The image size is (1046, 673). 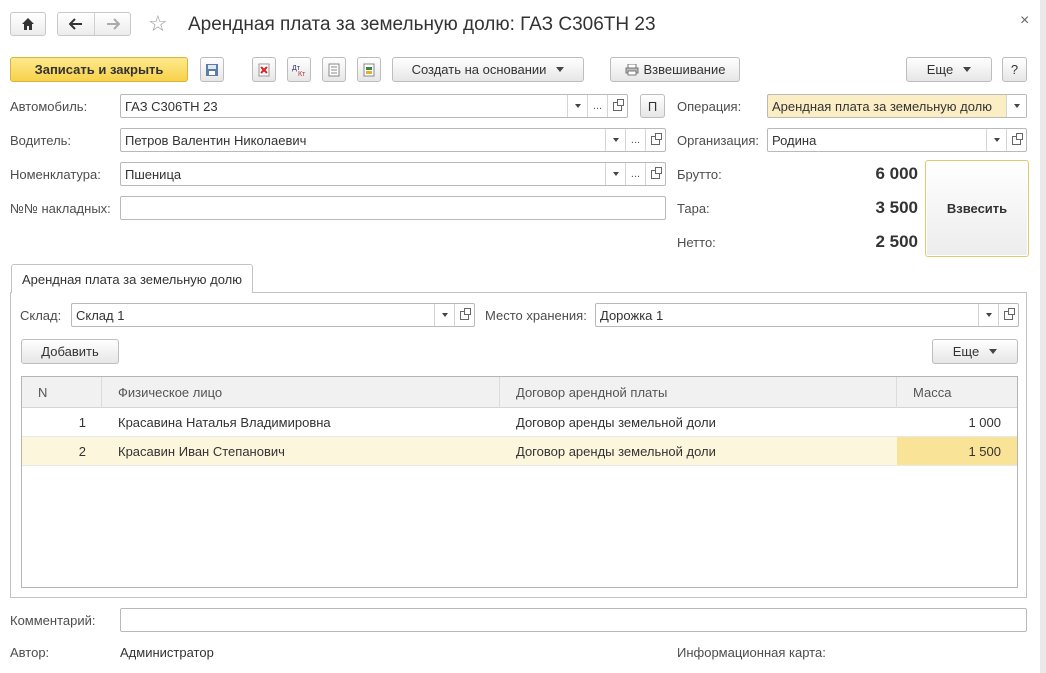 I want to click on structure-icon, so click(x=369, y=69).